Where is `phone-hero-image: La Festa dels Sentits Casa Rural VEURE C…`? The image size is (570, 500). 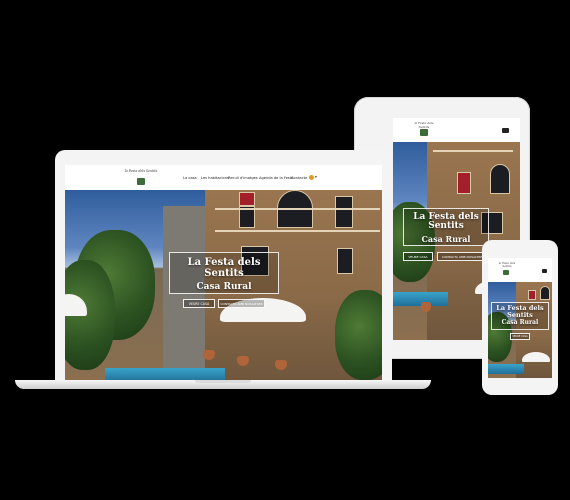
phone-hero-image: La Festa dels Sentits Casa Rural VEURE C… is located at coordinates (520, 330).